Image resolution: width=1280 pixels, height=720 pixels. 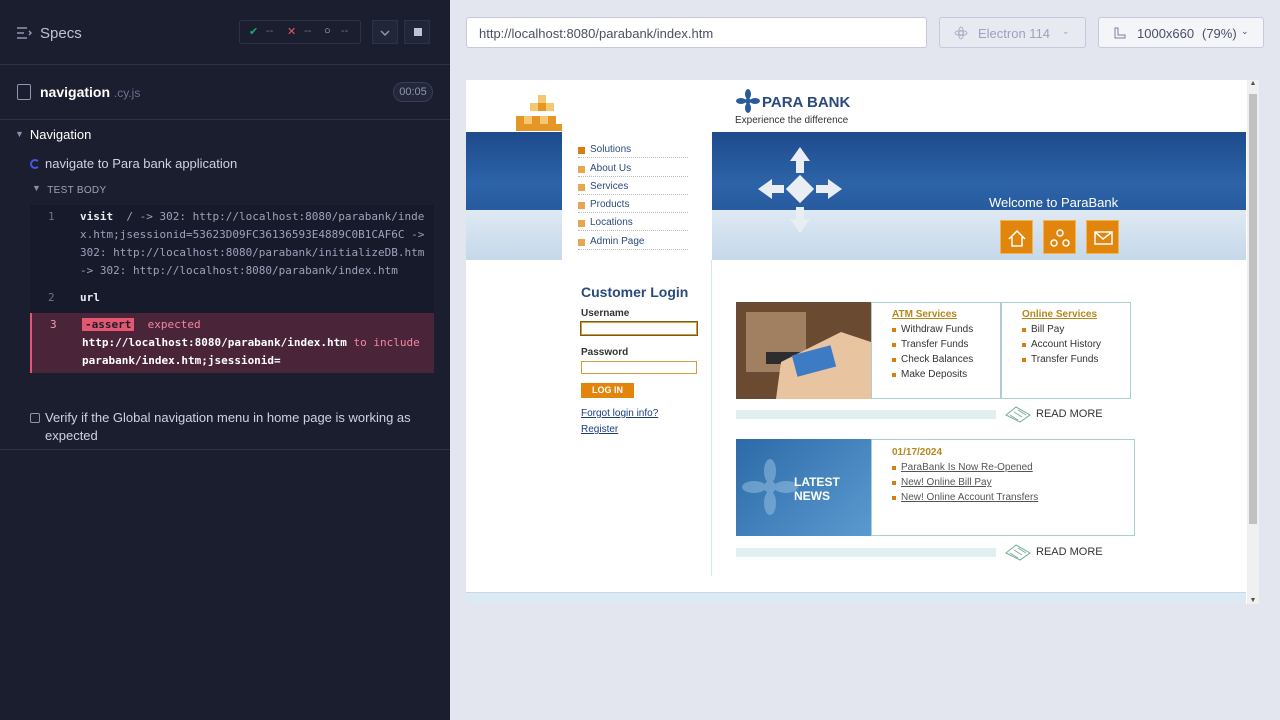 What do you see at coordinates (932, 374) in the screenshot?
I see `atm-link: Make Deposits` at bounding box center [932, 374].